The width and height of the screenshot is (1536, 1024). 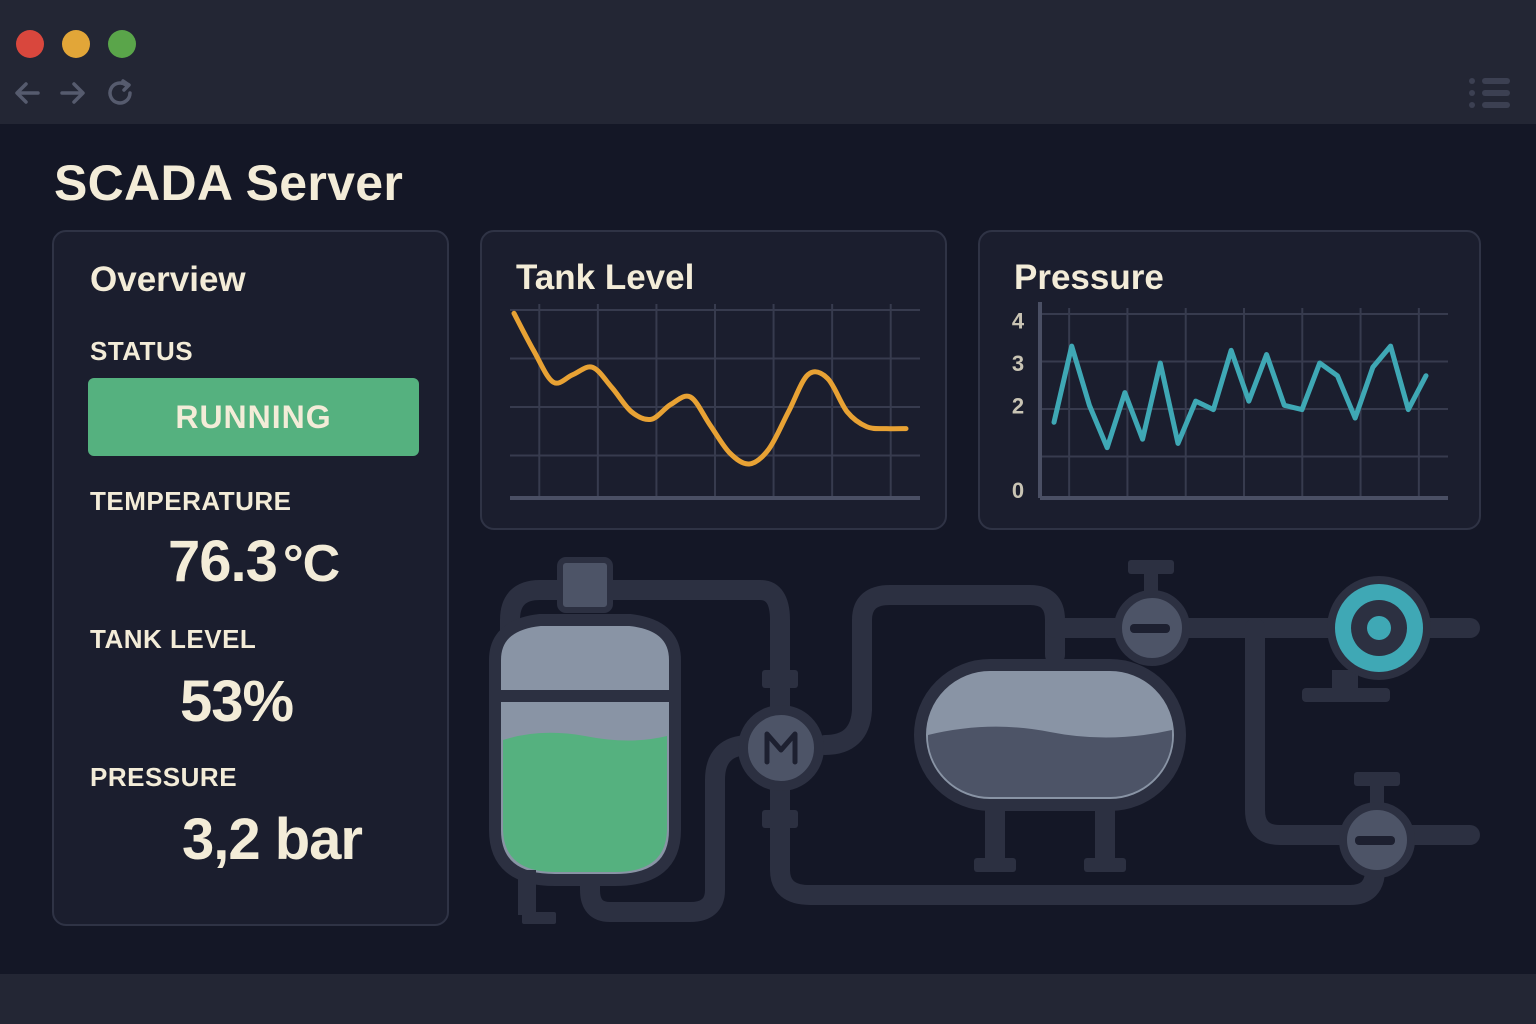 What do you see at coordinates (272, 839) in the screenshot?
I see `pressure-value: 3,2 bar` at bounding box center [272, 839].